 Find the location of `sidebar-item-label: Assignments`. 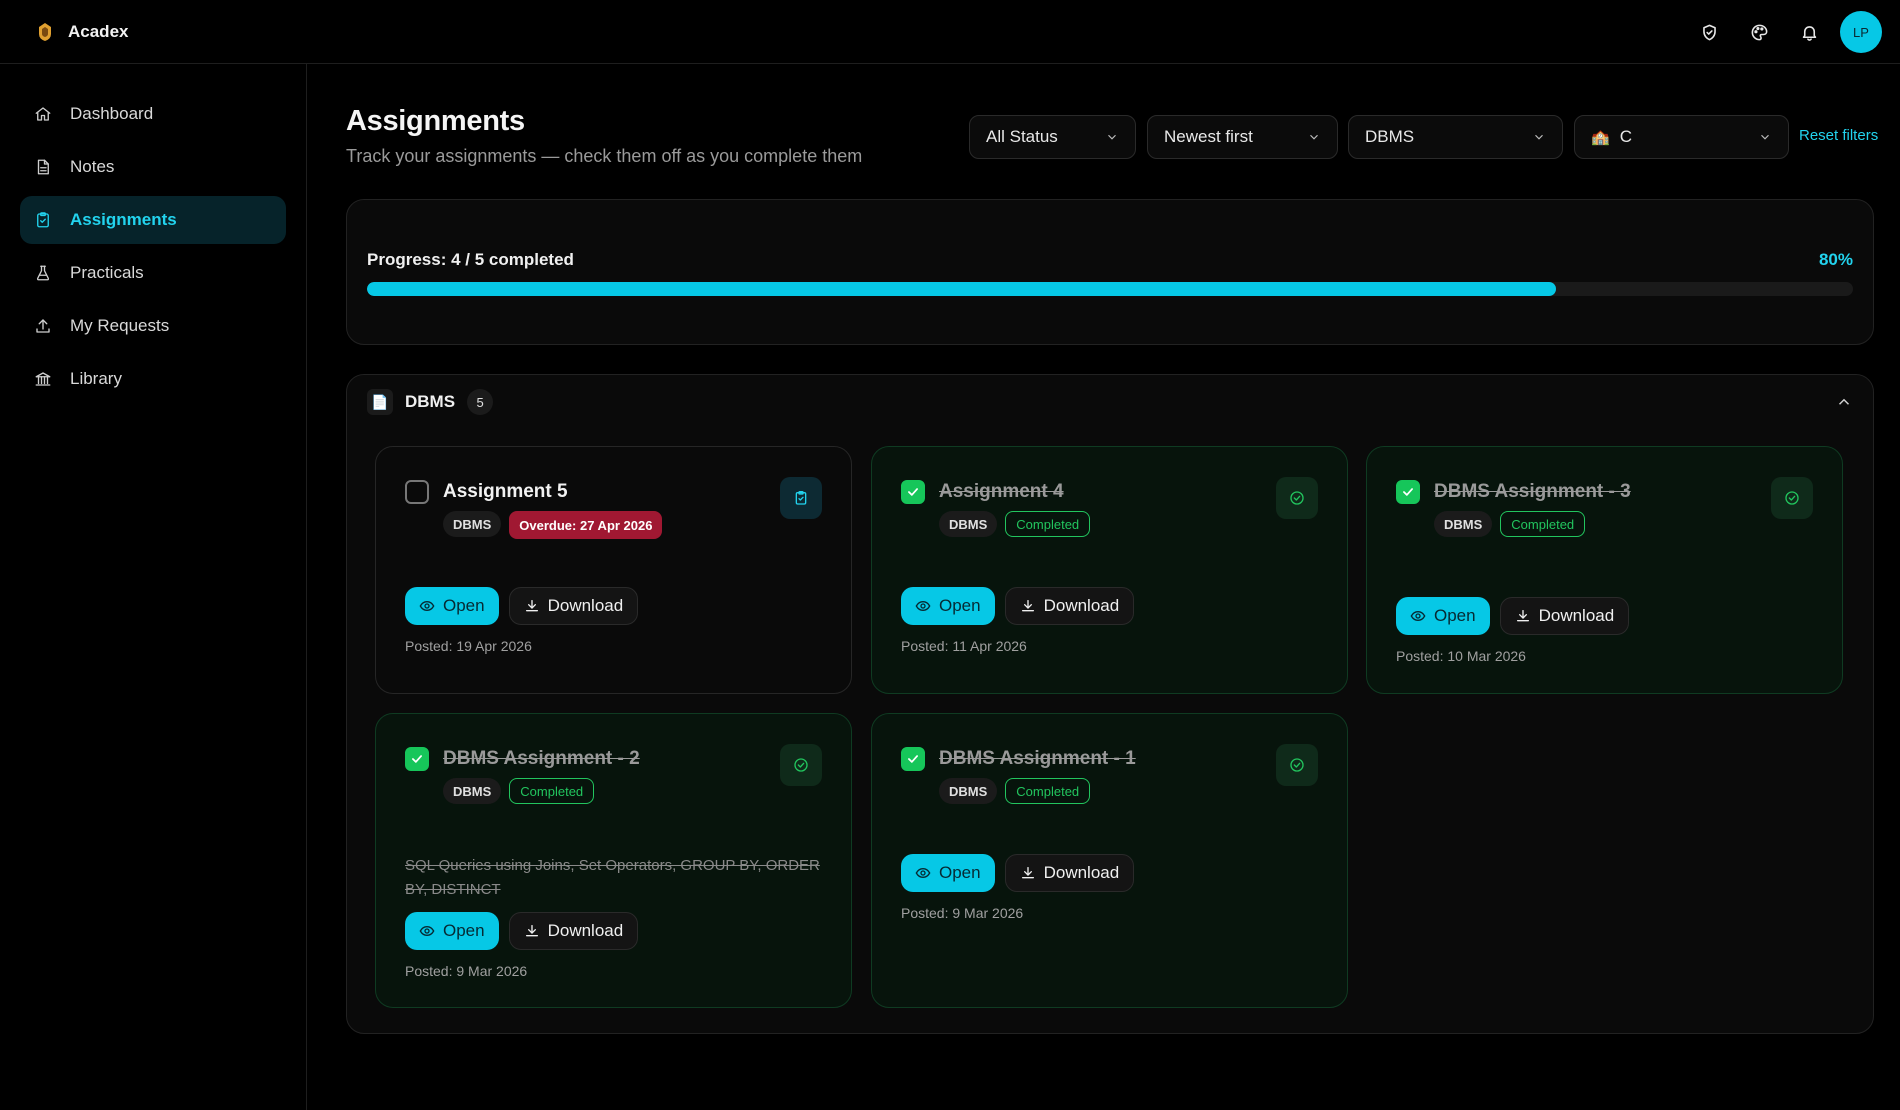

sidebar-item-label: Assignments is located at coordinates (123, 219).